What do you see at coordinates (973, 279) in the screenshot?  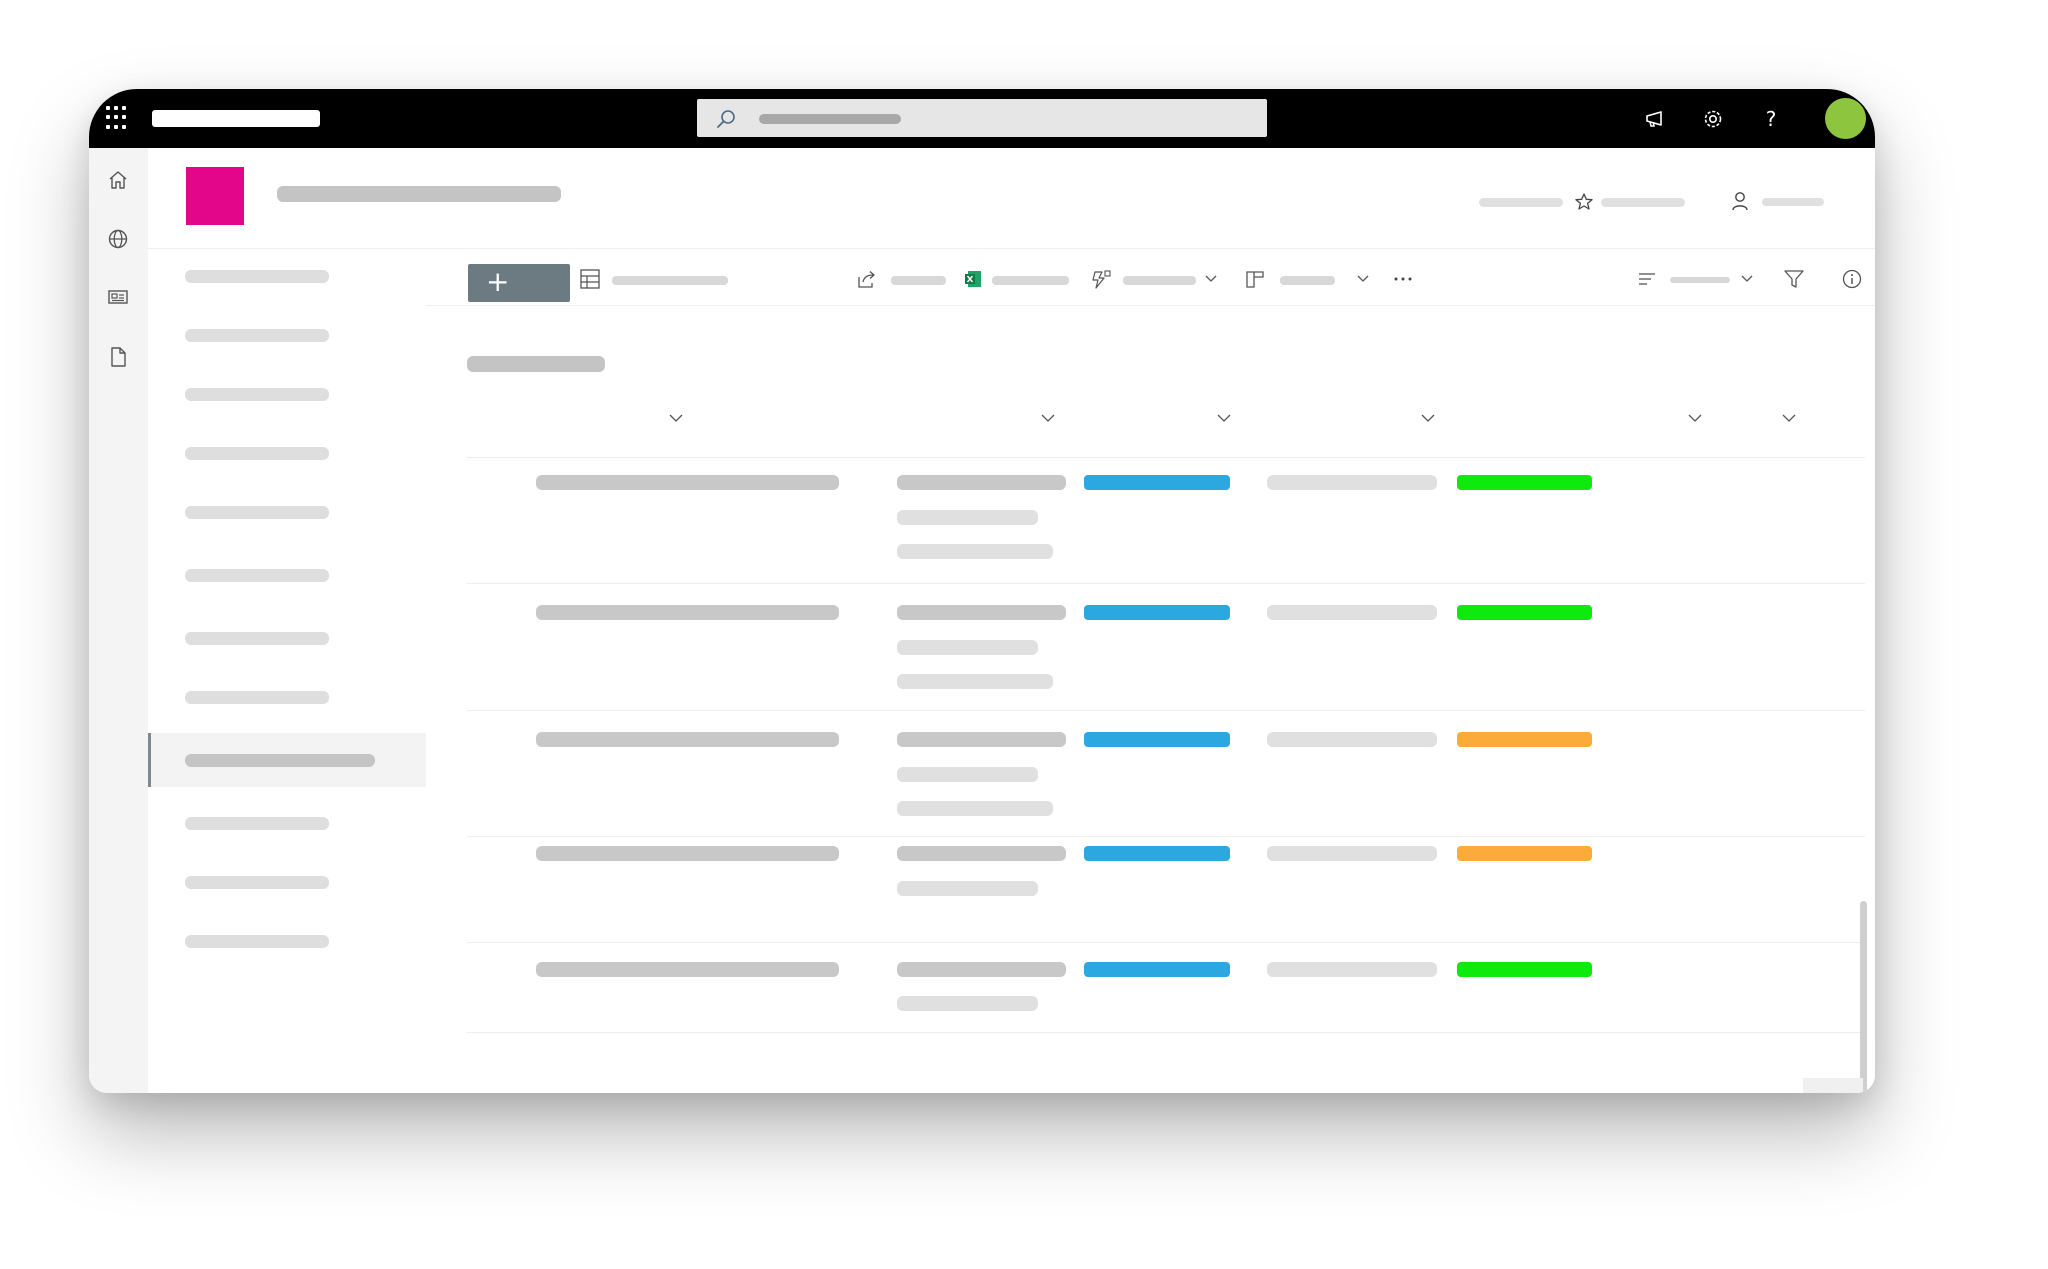 I see `excel-icon` at bounding box center [973, 279].